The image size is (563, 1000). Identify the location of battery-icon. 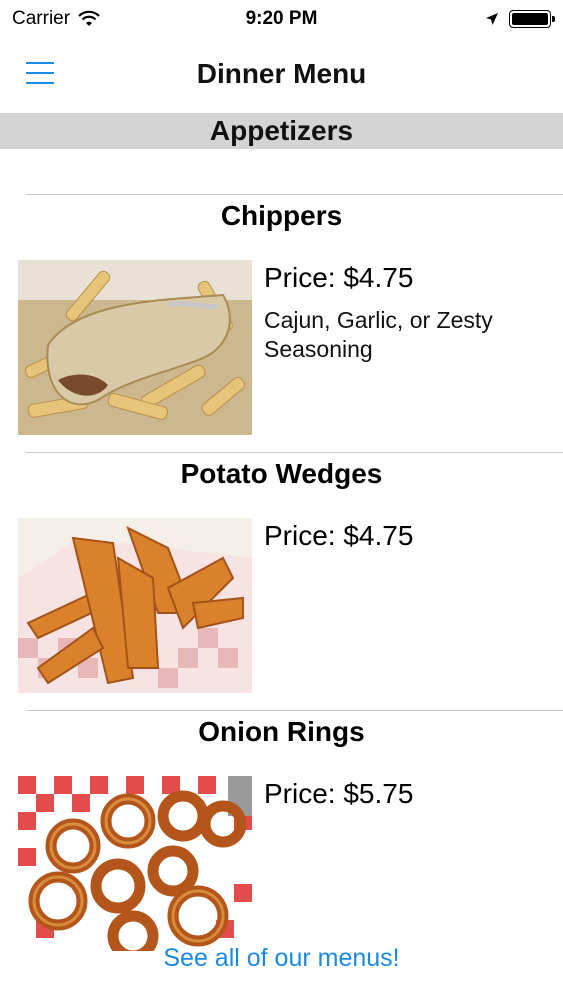
(532, 19).